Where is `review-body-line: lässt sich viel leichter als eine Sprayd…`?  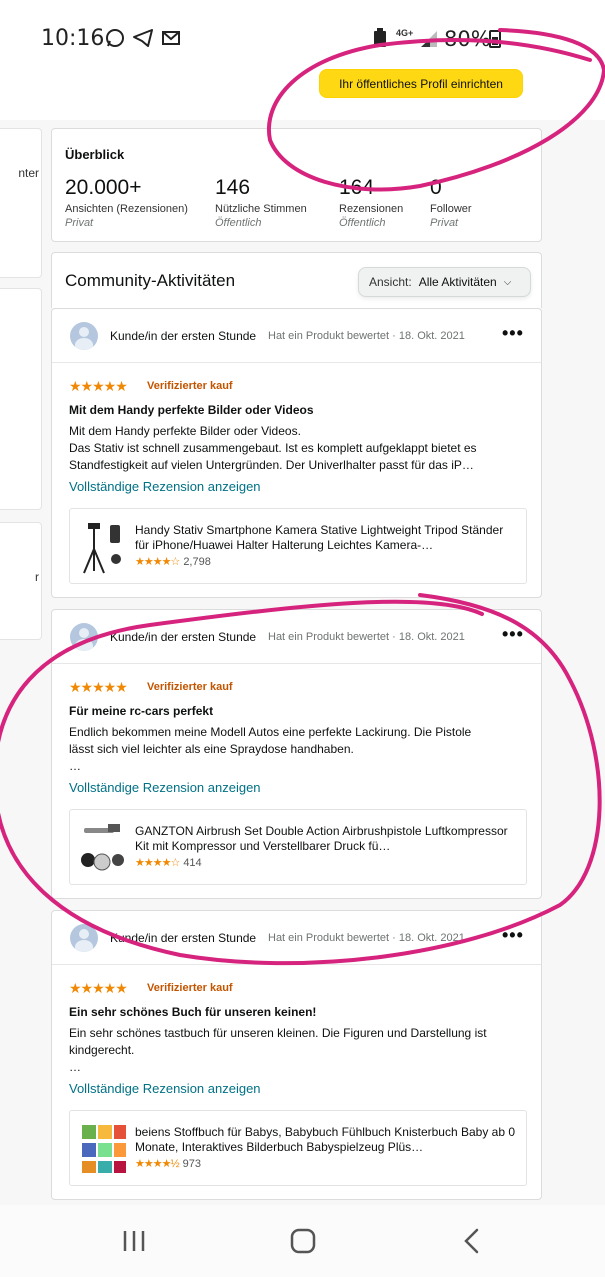 review-body-line: lässt sich viel leichter als eine Sprayd… is located at coordinates (211, 749).